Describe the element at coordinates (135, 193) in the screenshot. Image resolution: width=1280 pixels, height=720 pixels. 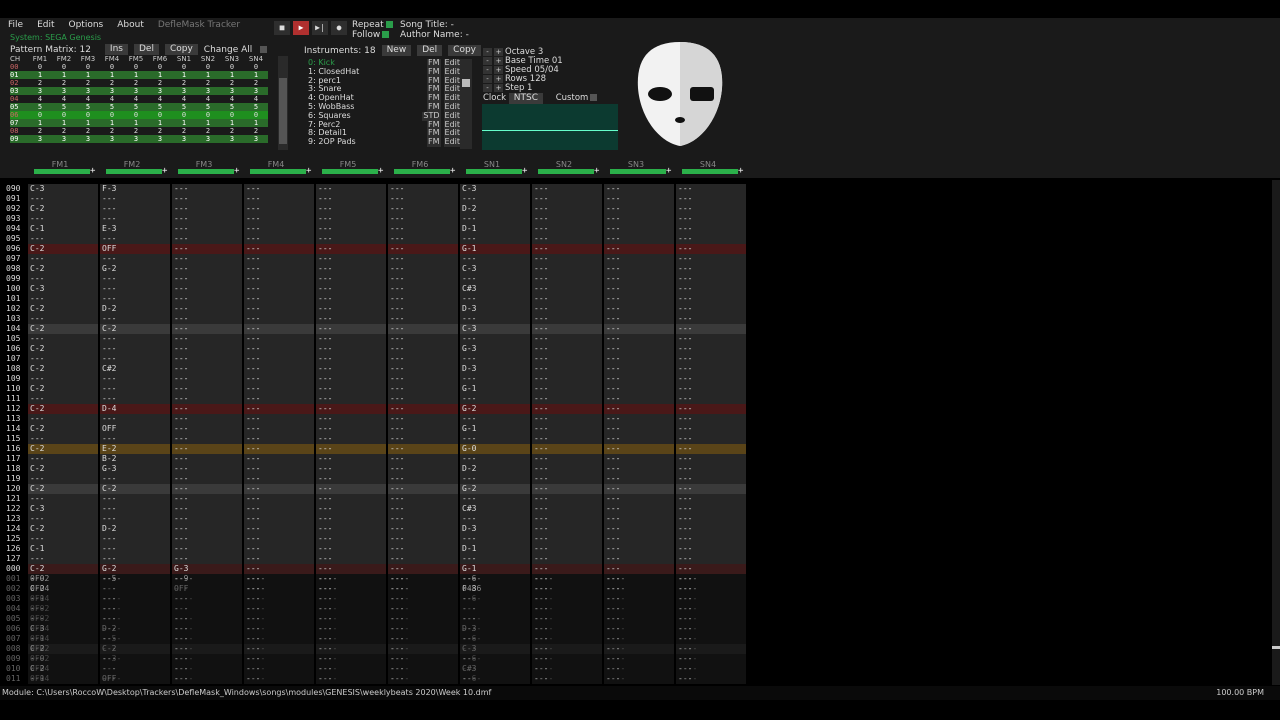
I see `pattern-cell: F-3 - 7` at that location.